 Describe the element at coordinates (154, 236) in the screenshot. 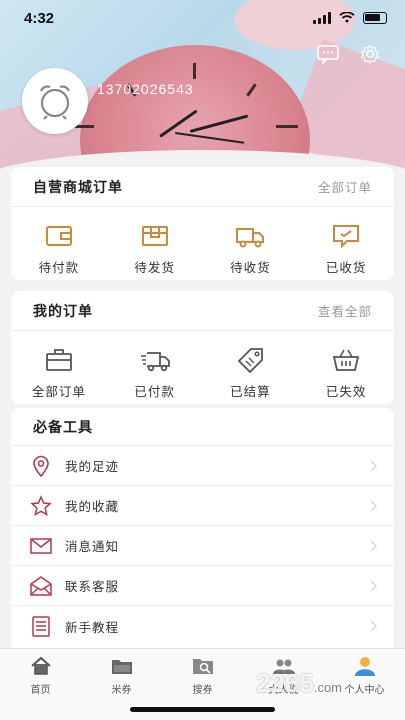

I see `package-icon` at that location.